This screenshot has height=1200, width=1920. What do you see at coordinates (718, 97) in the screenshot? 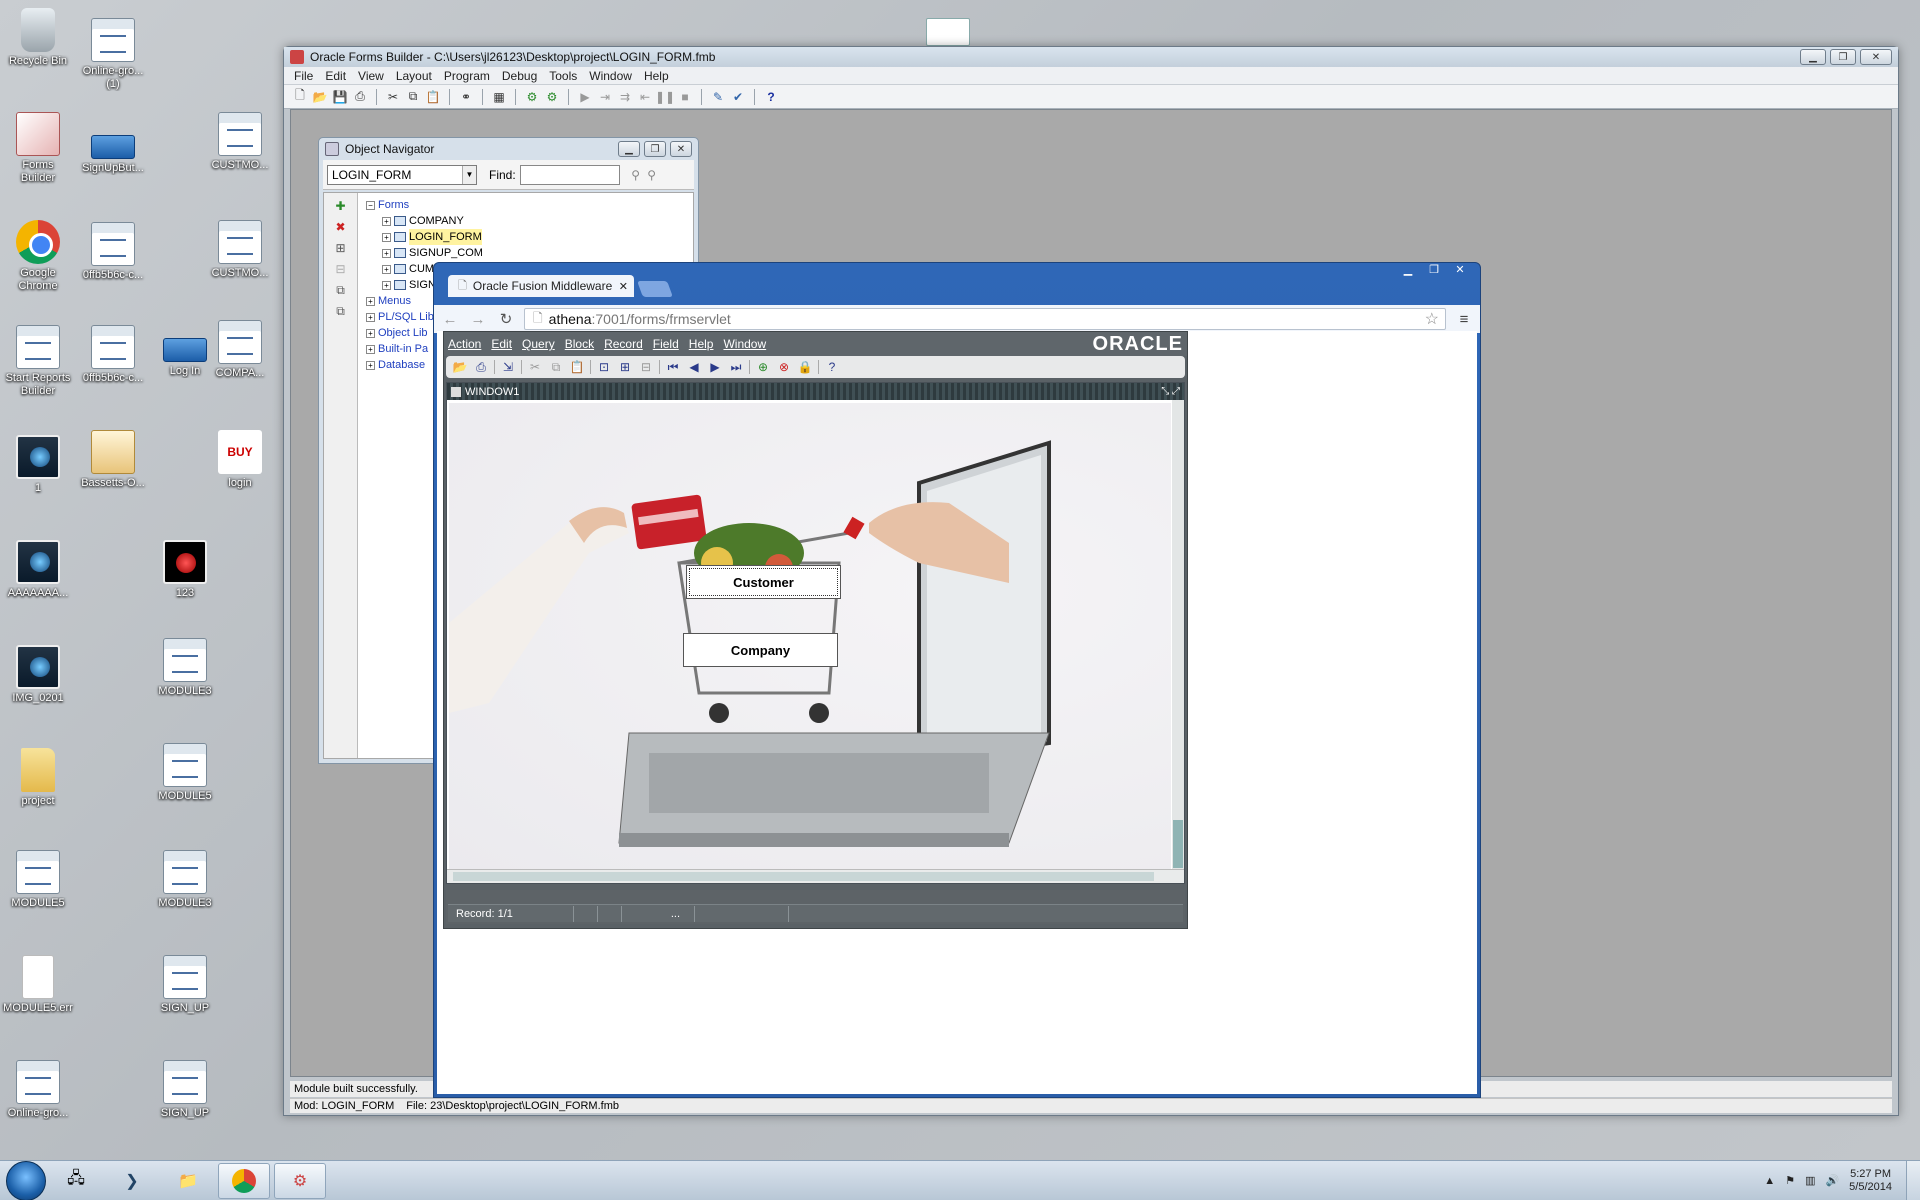
I see `wizard-icon: ✎` at bounding box center [718, 97].